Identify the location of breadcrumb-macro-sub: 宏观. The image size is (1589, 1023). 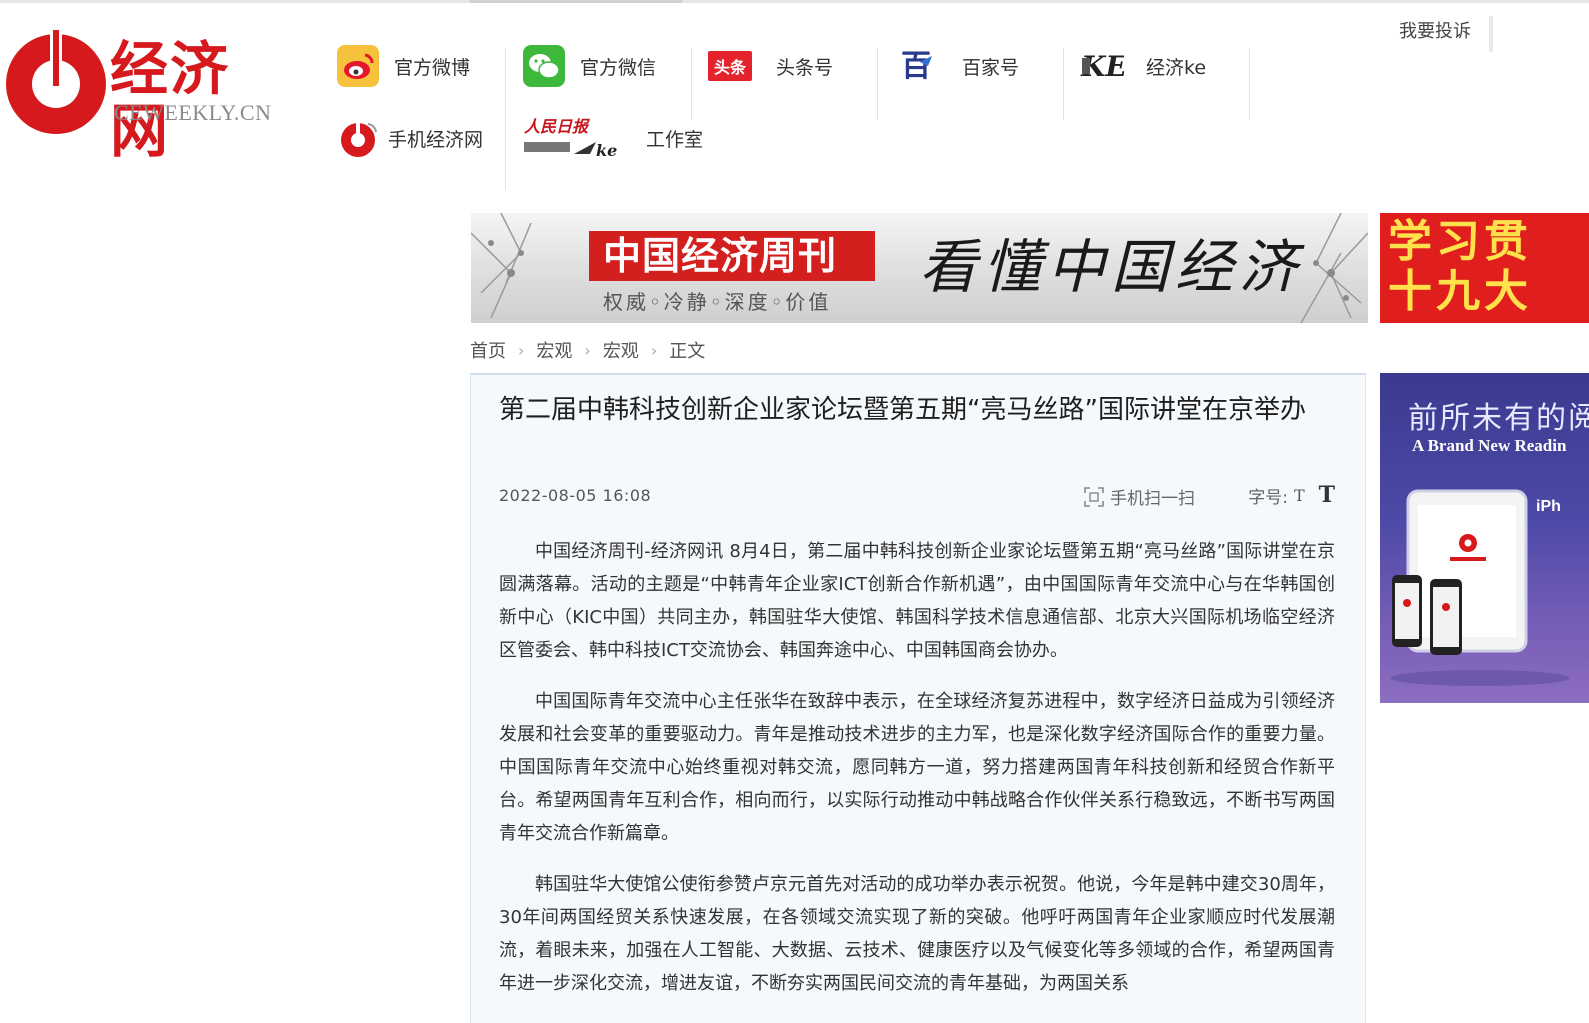
(621, 350).